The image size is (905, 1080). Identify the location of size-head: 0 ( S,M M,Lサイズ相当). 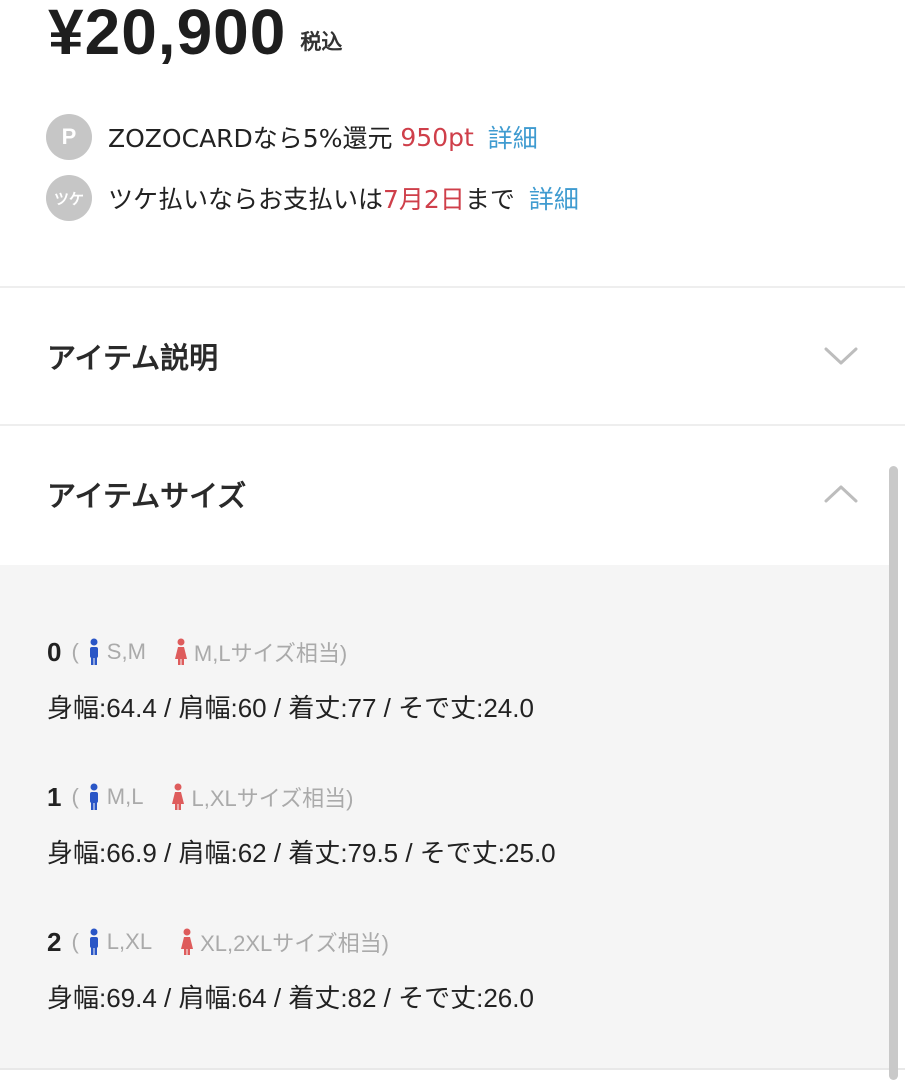
(290, 652).